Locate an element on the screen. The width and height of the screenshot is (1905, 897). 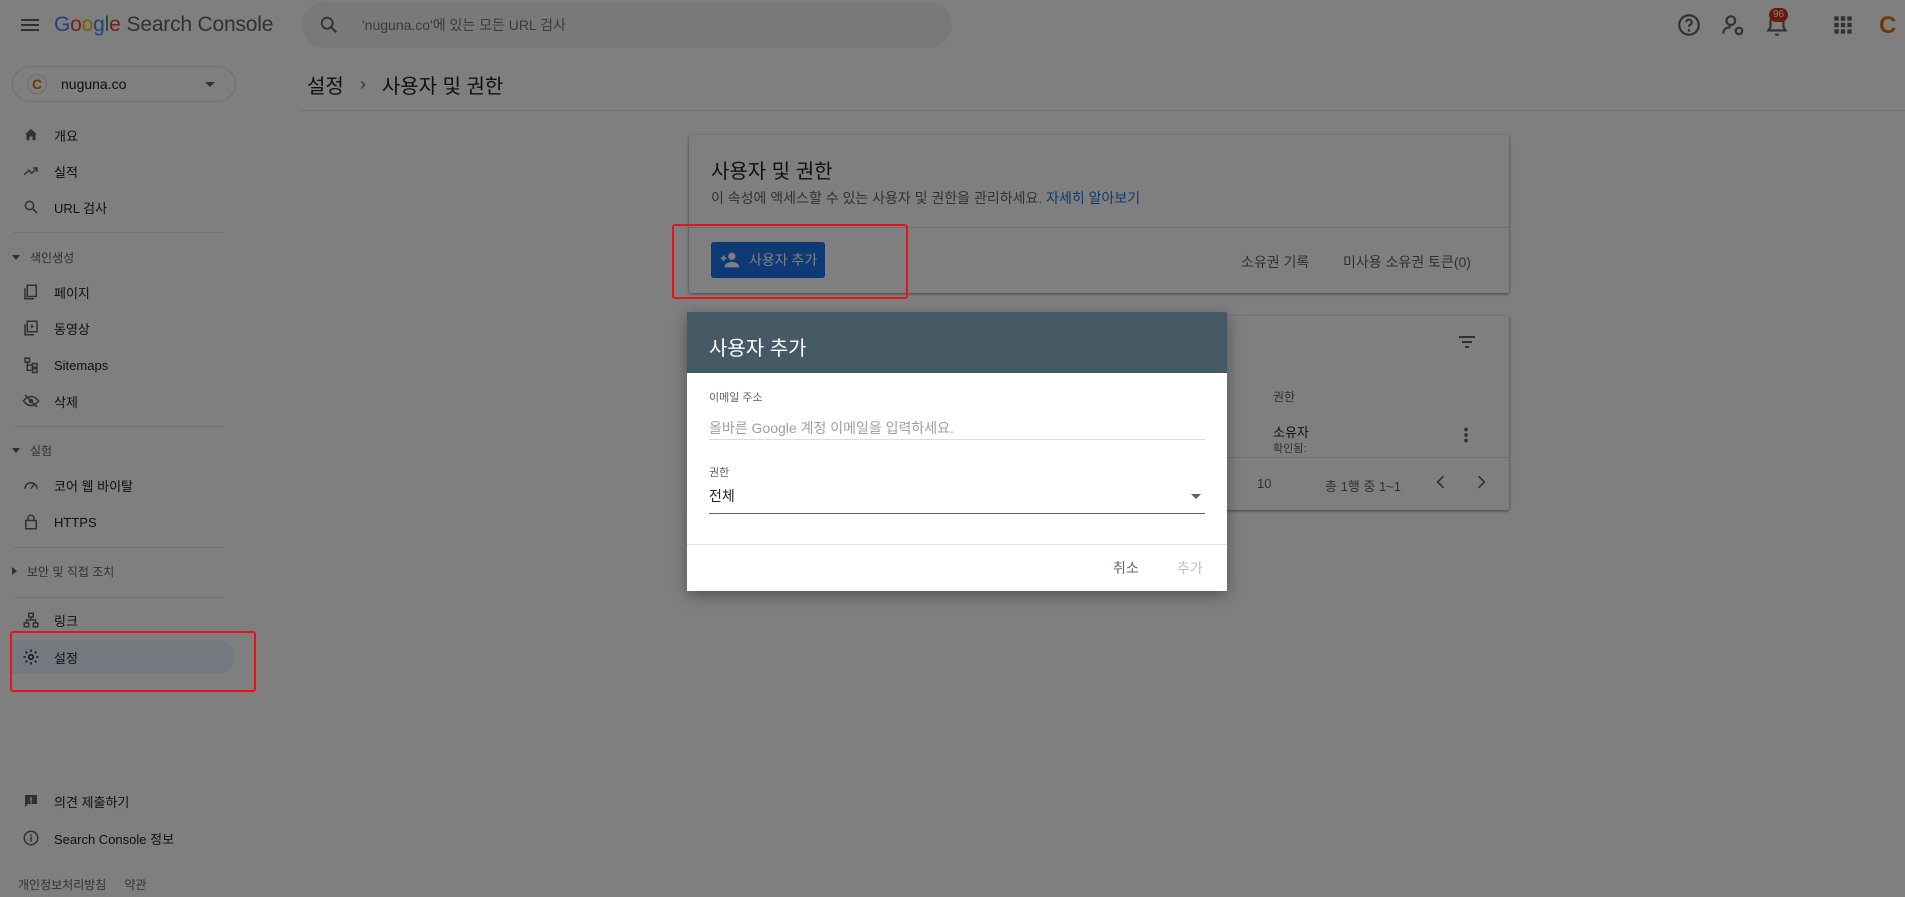
permission-value: 전체 is located at coordinates (722, 496).